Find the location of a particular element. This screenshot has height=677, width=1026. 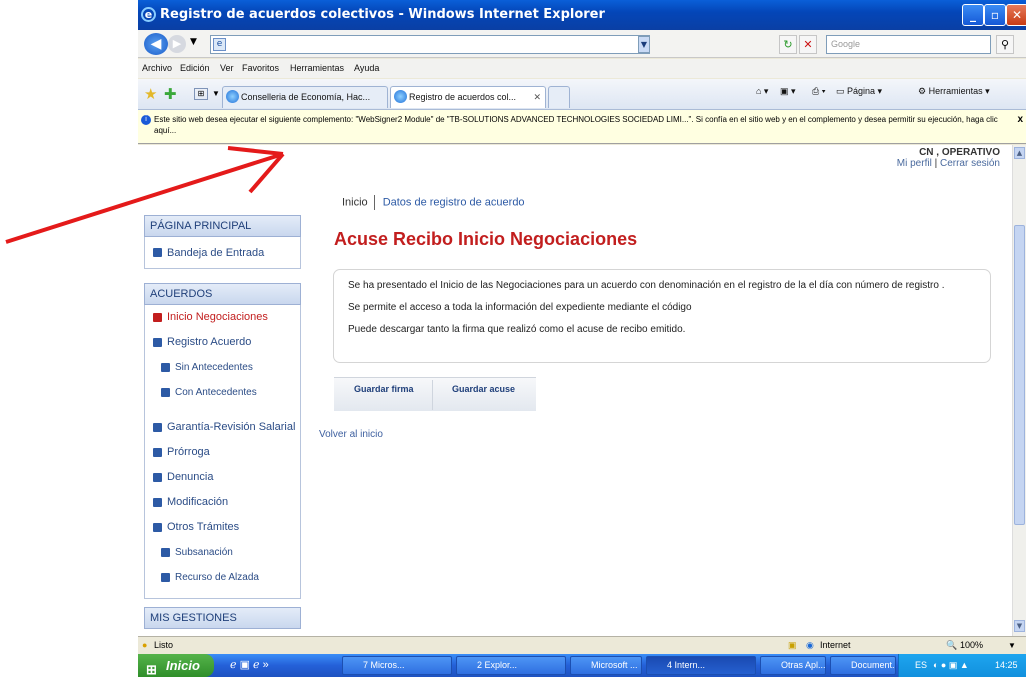

menu-edicion: Edición is located at coordinates (195, 68).